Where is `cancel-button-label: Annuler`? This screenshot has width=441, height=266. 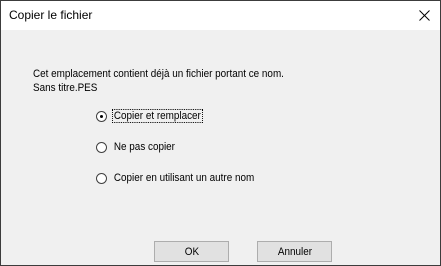 cancel-button-label: Annuler is located at coordinates (294, 251).